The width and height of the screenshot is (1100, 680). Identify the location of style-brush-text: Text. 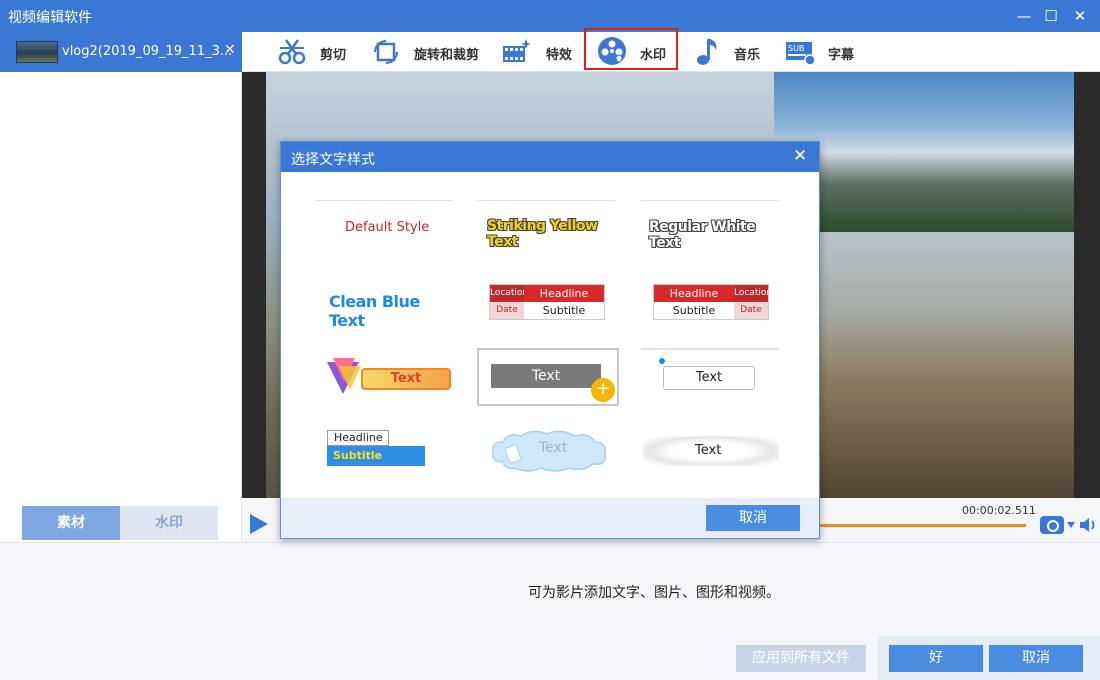
(713, 454).